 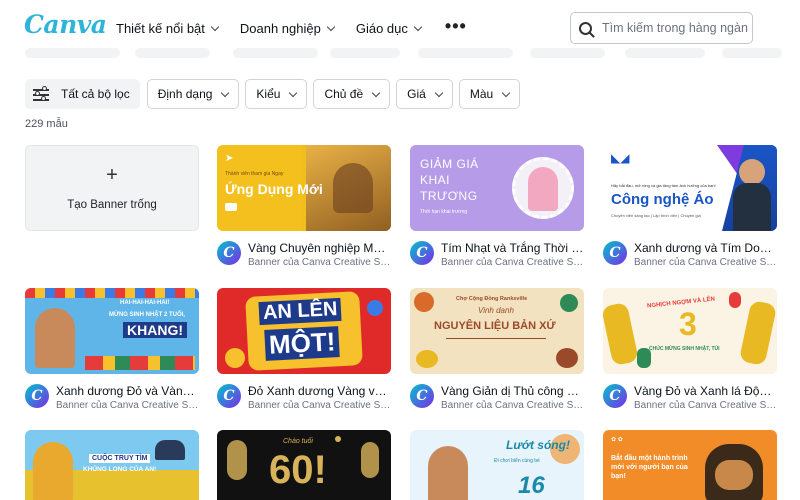 What do you see at coordinates (496, 310) in the screenshot?
I see `thumb-line1: Vinh danh` at bounding box center [496, 310].